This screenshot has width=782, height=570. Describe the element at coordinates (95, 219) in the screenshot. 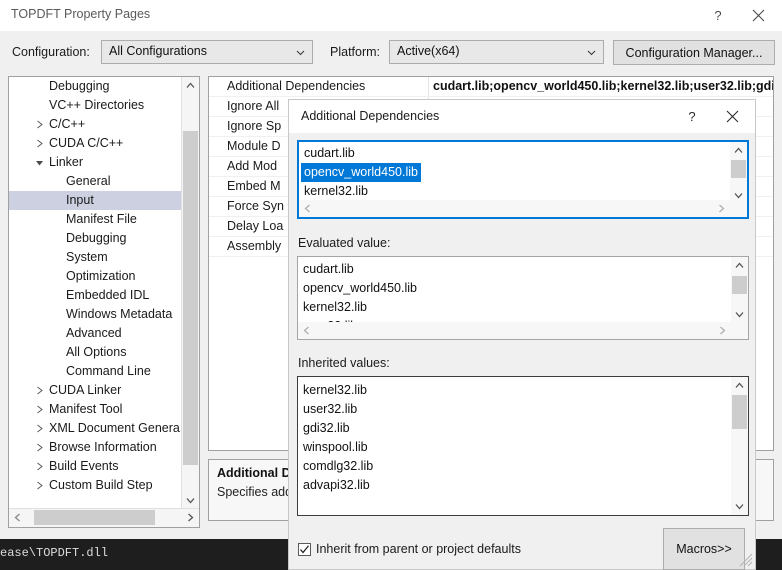

I see `tree-item-manifest-file: Manifest File` at that location.